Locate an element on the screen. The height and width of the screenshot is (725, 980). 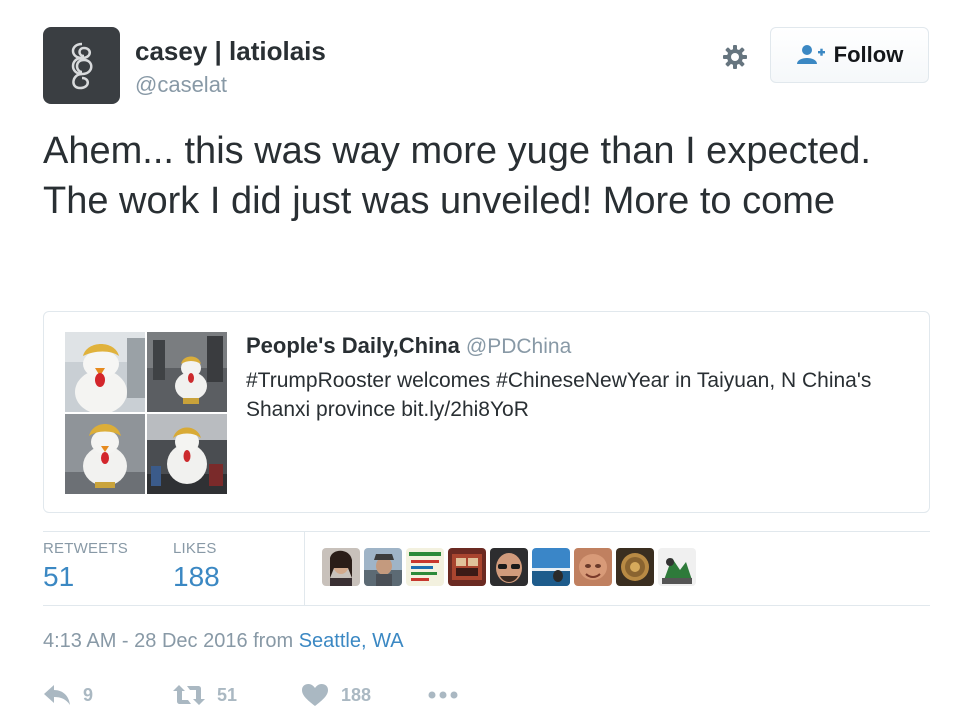
quoted-media-grid is located at coordinates (146, 413).